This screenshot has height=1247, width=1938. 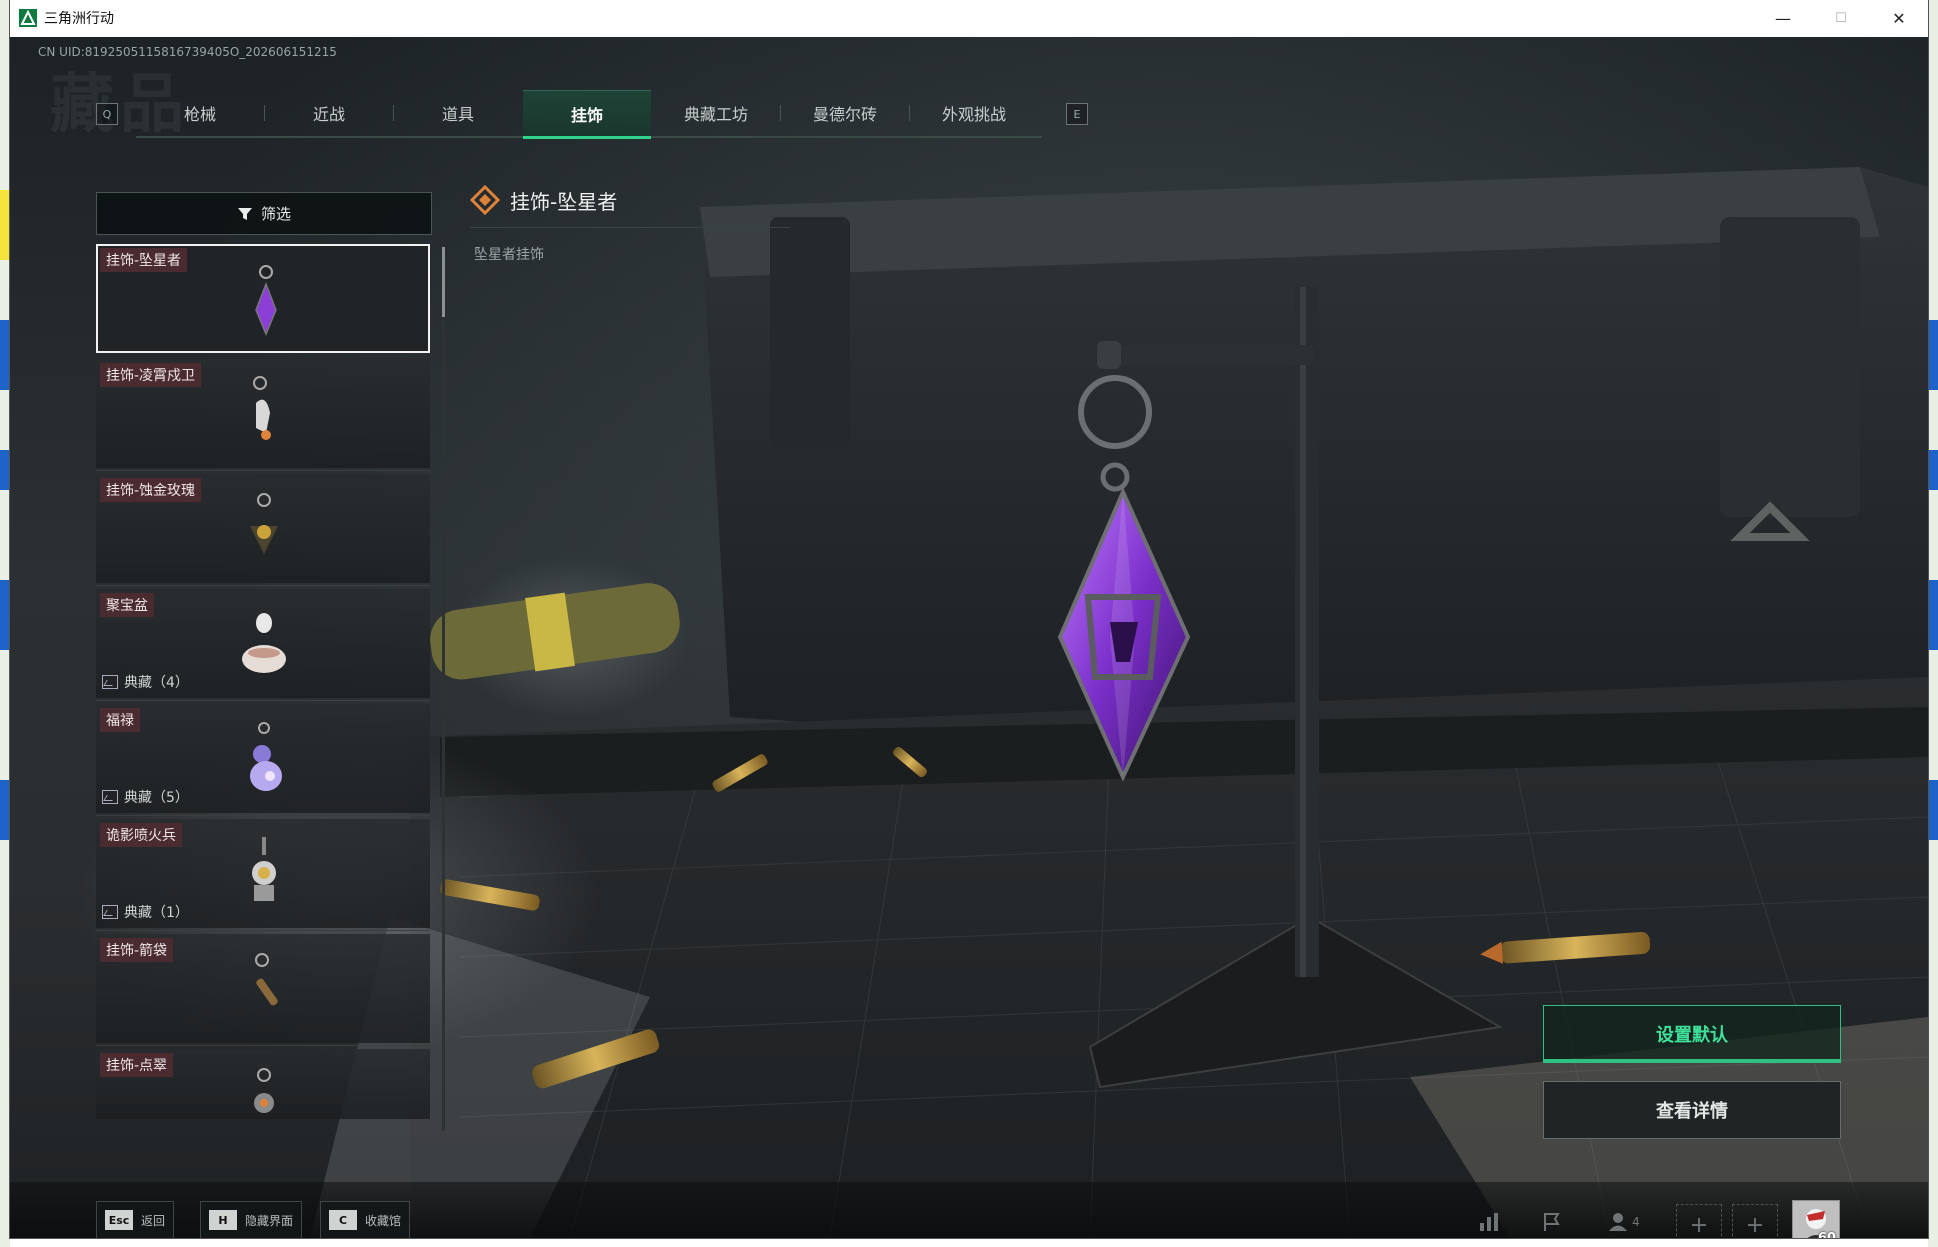 What do you see at coordinates (329, 113) in the screenshot?
I see `tab-melee: 近战` at bounding box center [329, 113].